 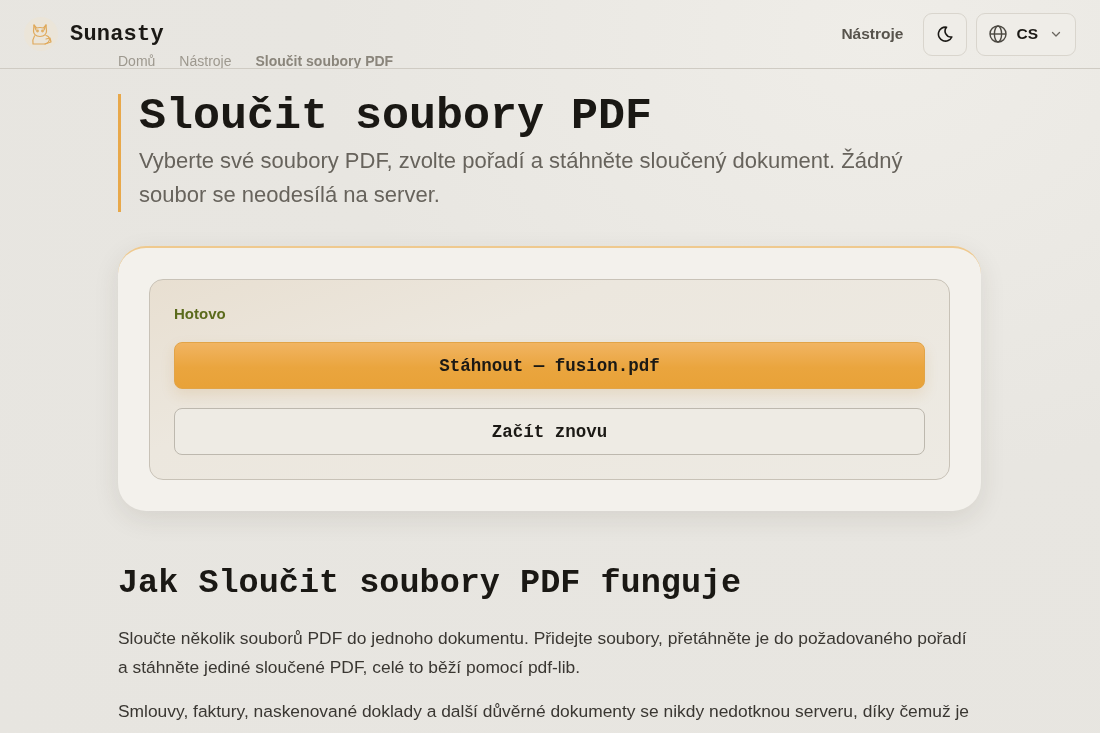 What do you see at coordinates (200, 314) in the screenshot?
I see `status-text: Hotovo` at bounding box center [200, 314].